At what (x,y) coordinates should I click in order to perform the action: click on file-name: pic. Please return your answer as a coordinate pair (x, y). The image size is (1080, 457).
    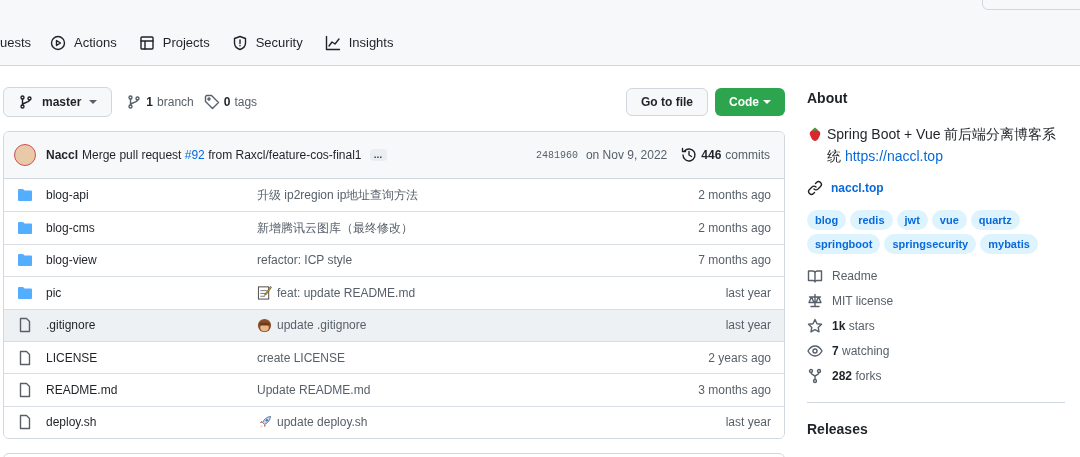
    Looking at the image, I should click on (151, 292).